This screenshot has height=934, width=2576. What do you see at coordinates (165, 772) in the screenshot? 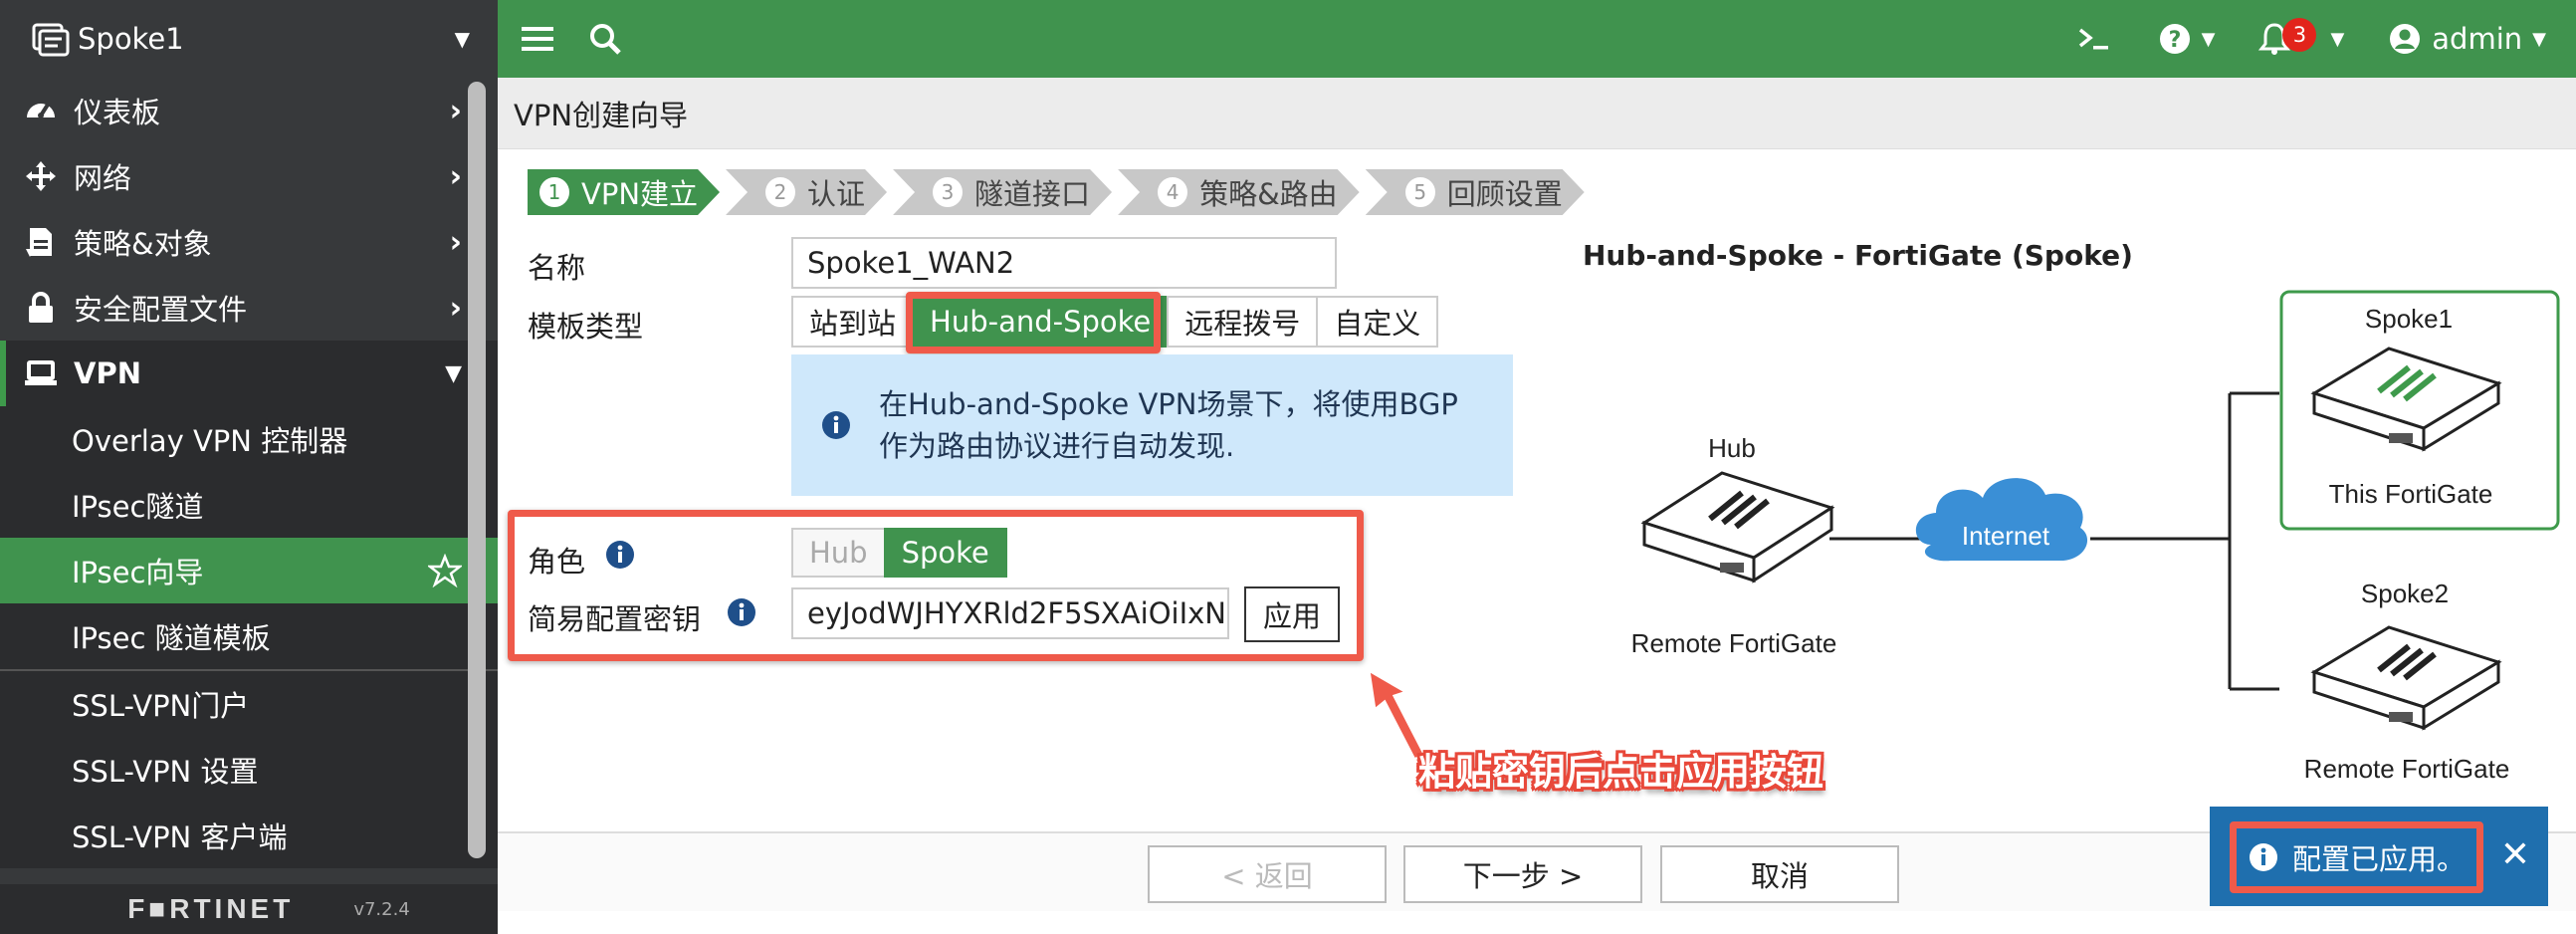
I see `sidebar-item-label: SSL-VPN 设置` at bounding box center [165, 772].